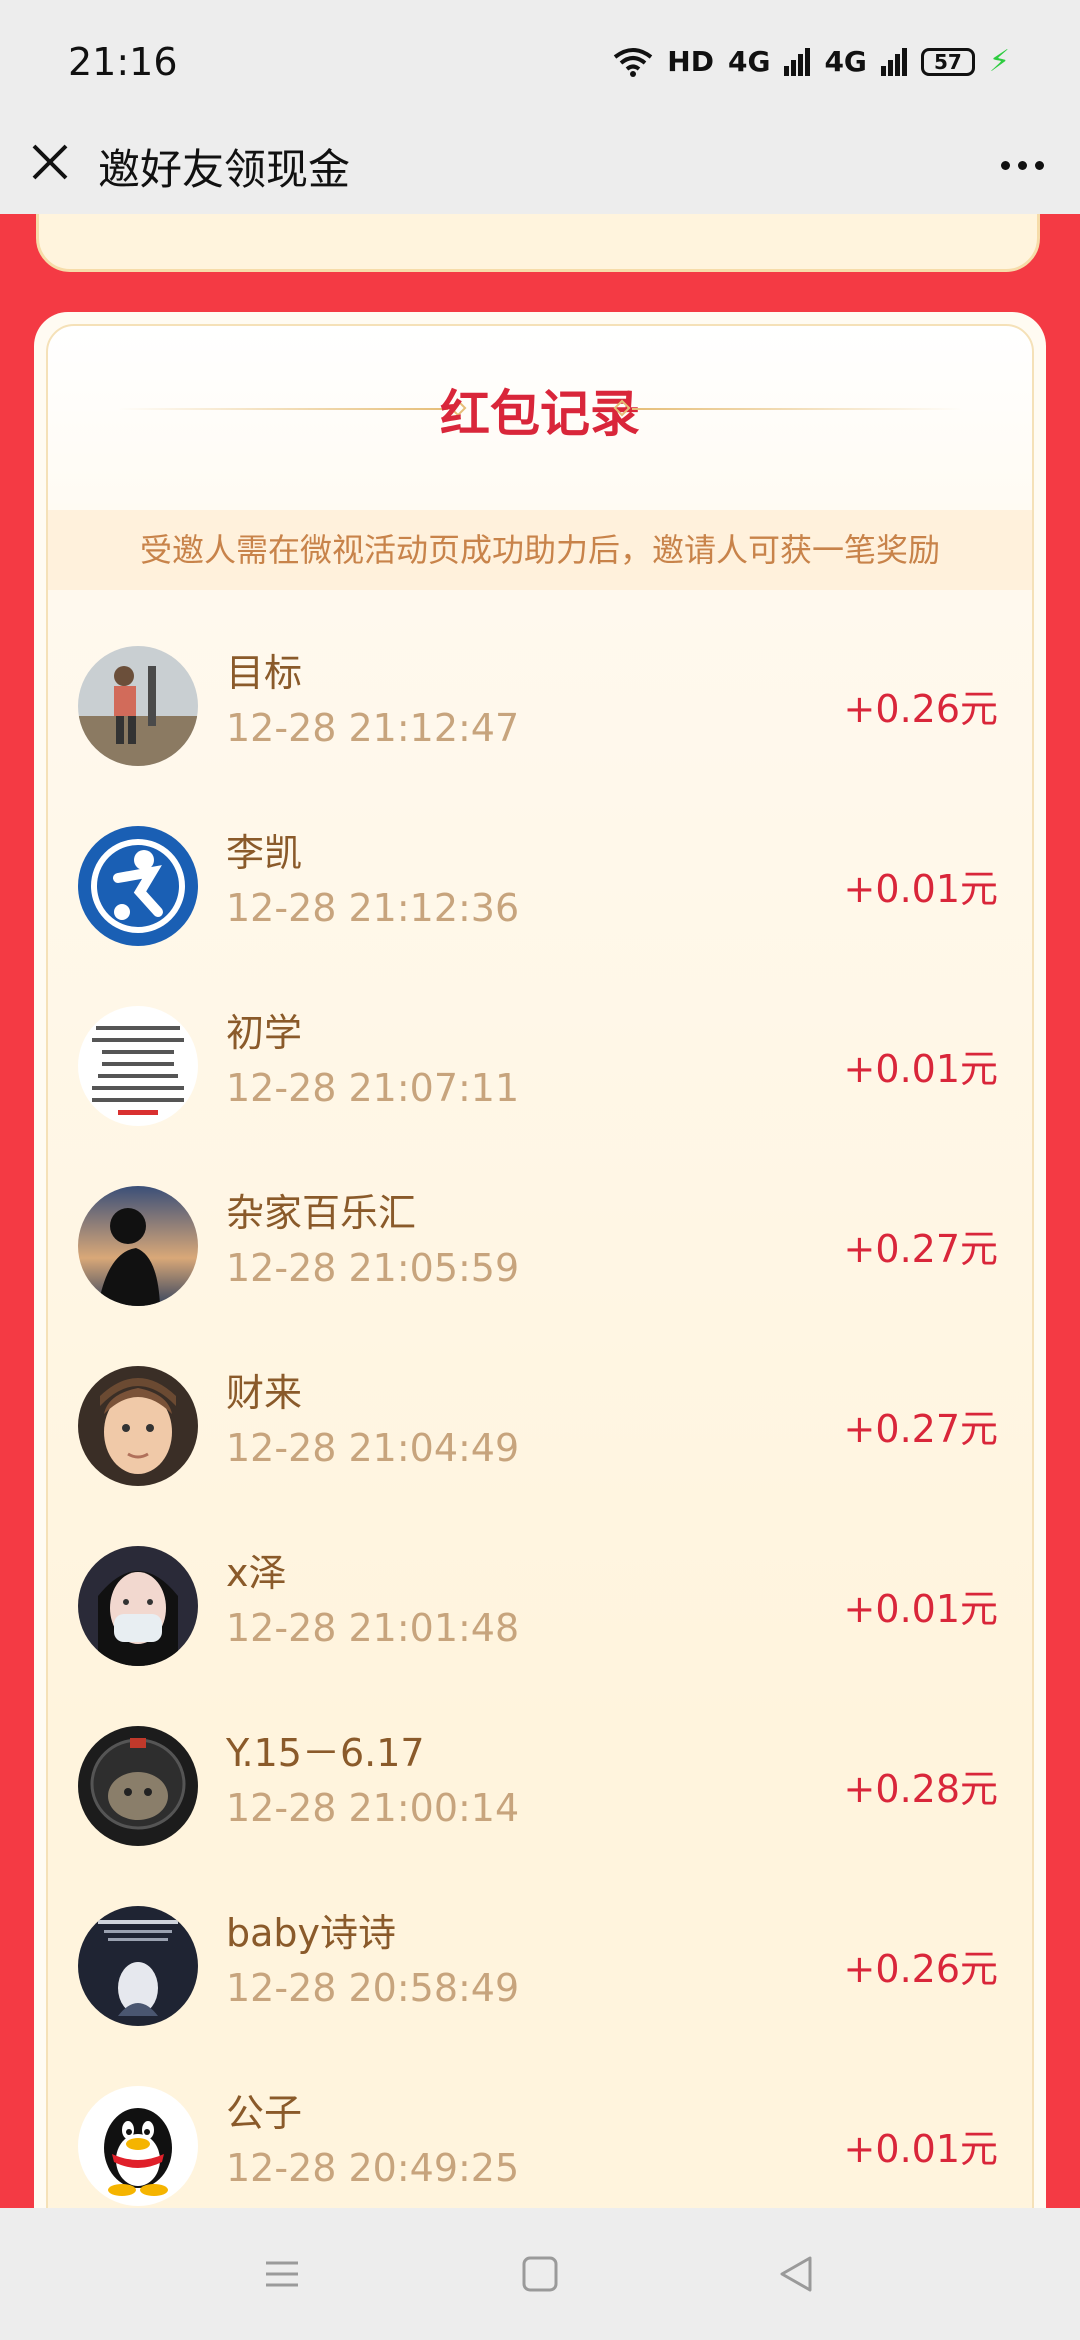  What do you see at coordinates (999, 61) in the screenshot?
I see `charging-icon: ⚡` at bounding box center [999, 61].